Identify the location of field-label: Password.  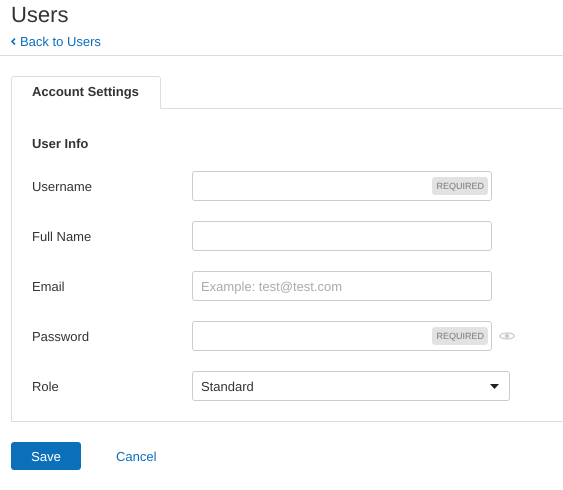
(61, 336).